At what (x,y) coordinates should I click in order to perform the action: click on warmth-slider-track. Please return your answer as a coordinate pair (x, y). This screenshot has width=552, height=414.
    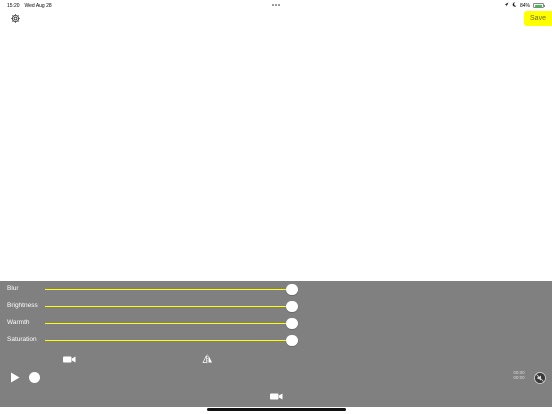
    Looking at the image, I should click on (168, 323).